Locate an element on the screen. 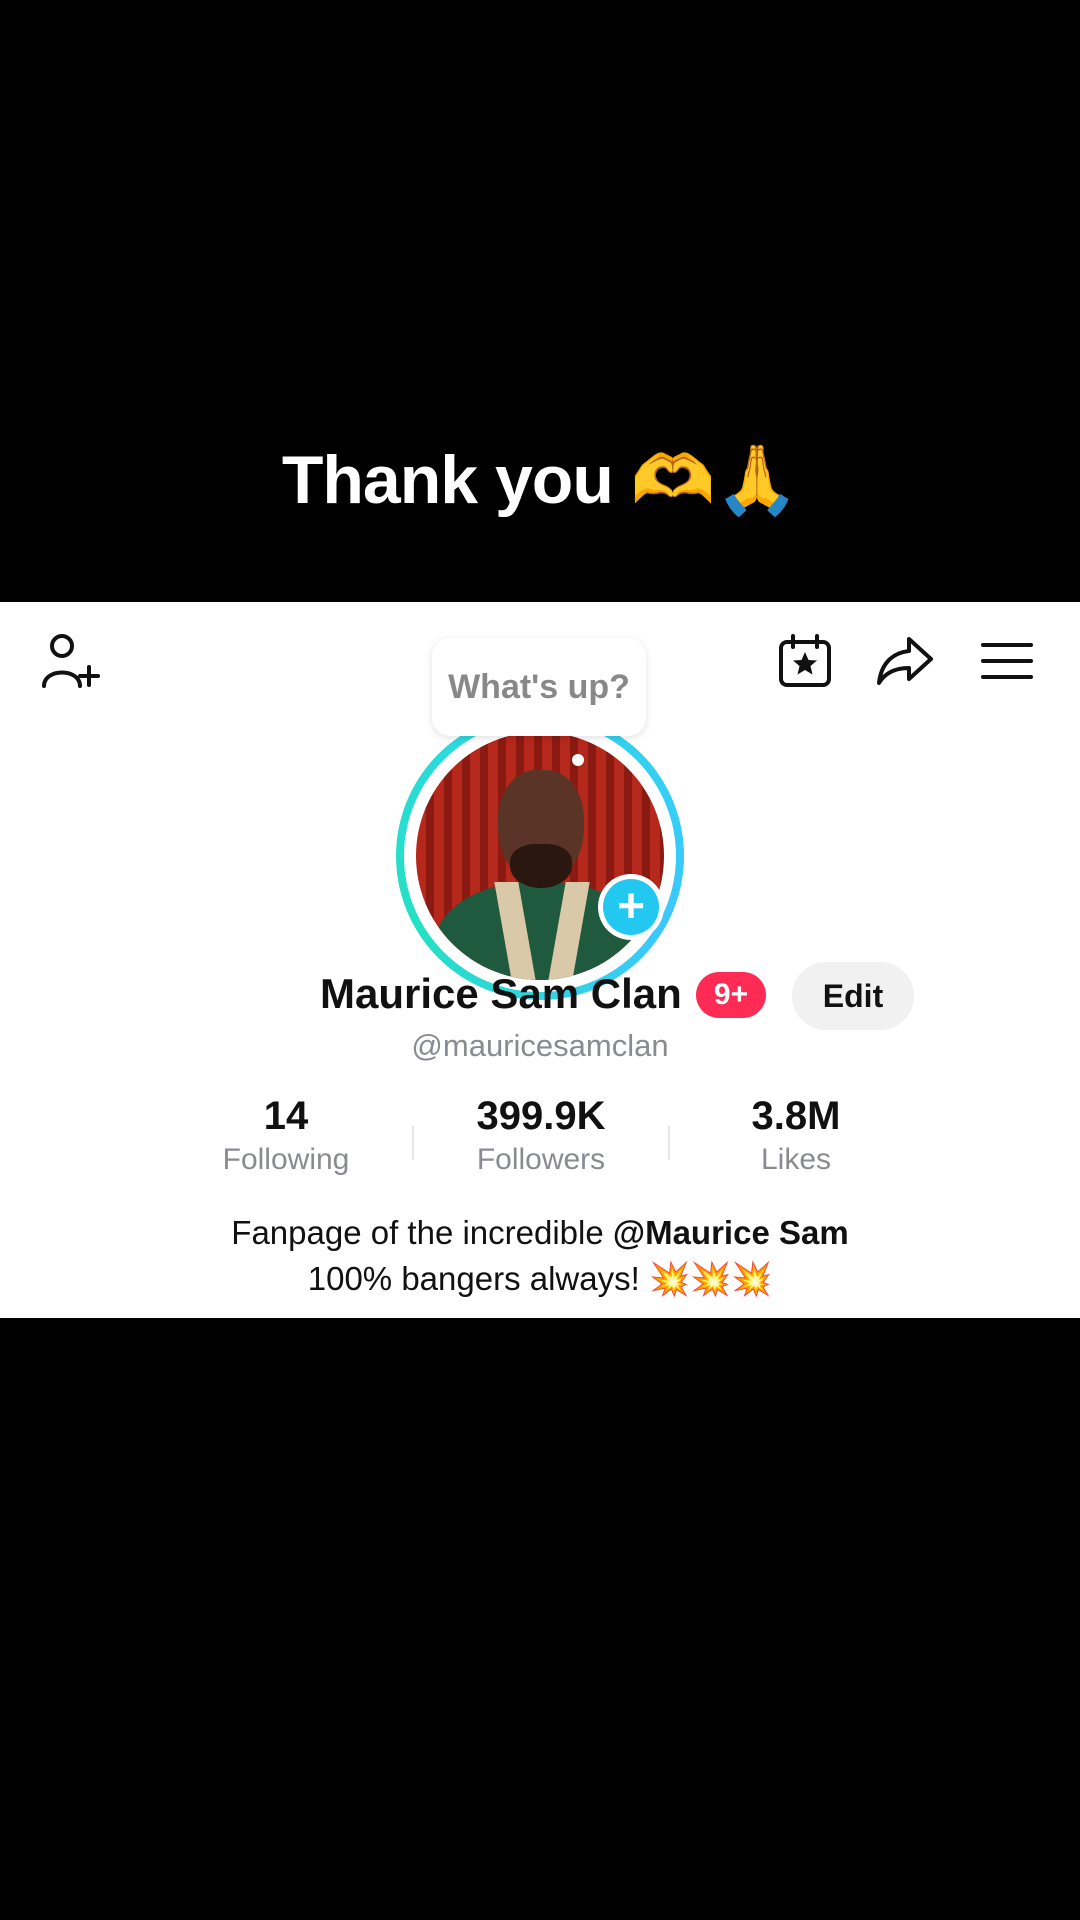 The image size is (1080, 1920). bio-text: Fanpage of the incredible is located at coordinates (422, 1232).